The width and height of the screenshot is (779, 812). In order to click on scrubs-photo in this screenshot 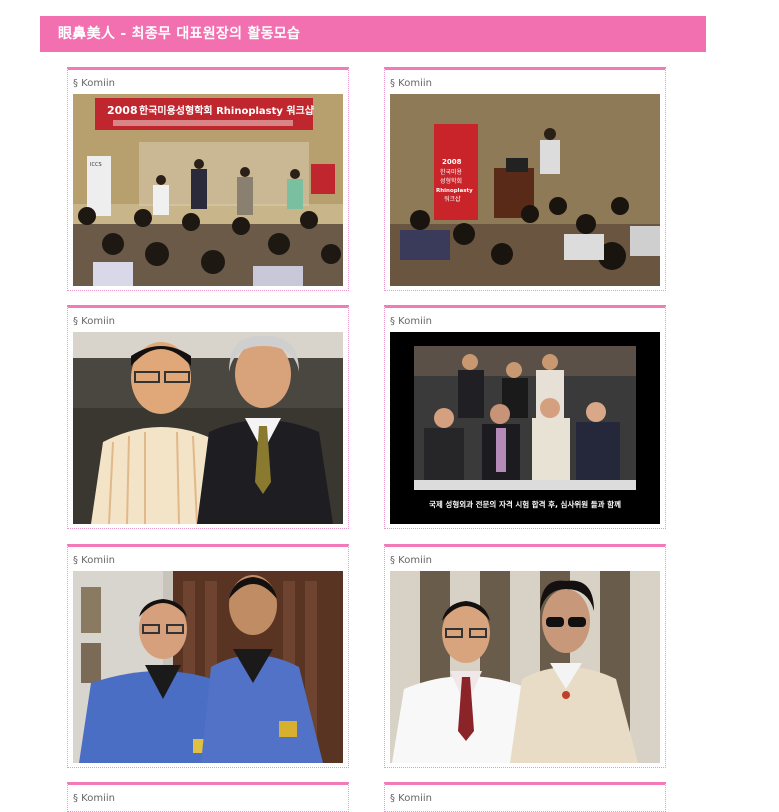, I will do `click(208, 667)`.